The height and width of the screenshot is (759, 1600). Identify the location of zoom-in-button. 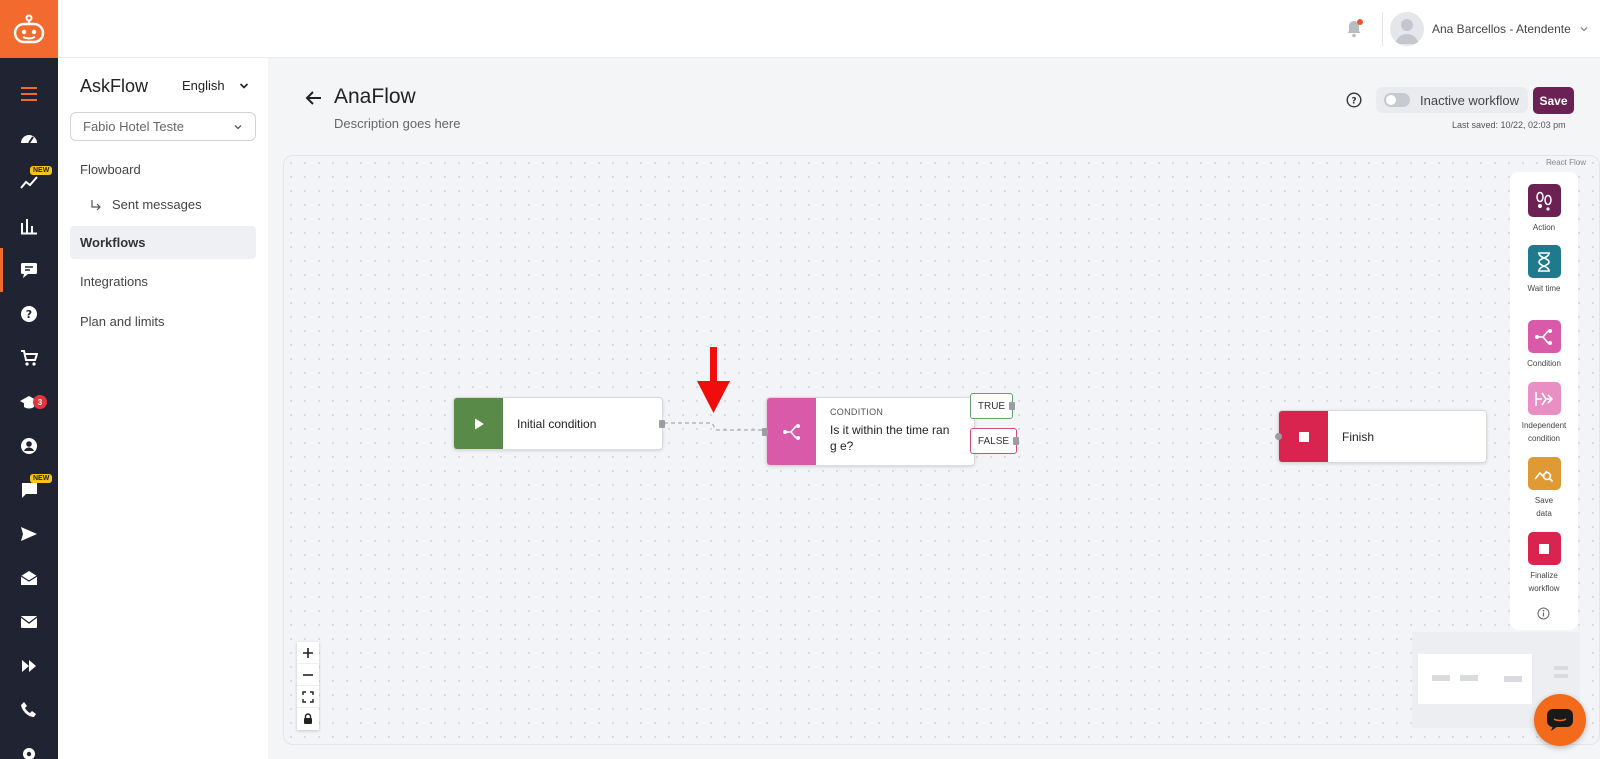
(308, 653).